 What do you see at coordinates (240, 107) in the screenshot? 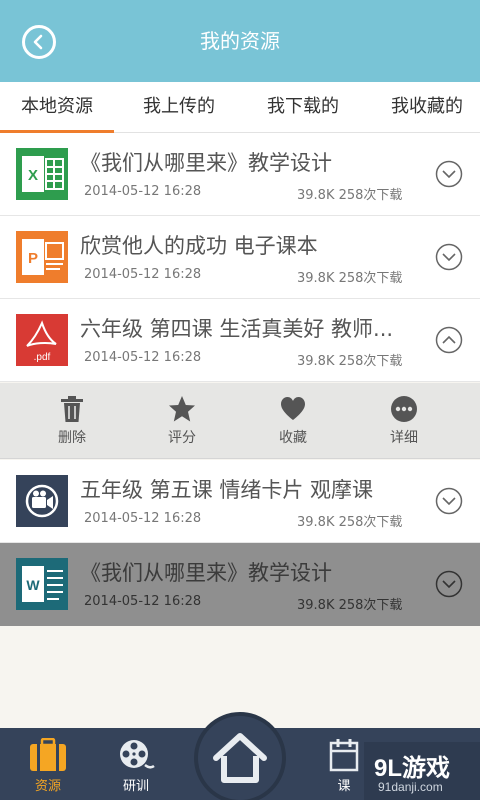
I see `tab-bar: 本地资源 我上传的 我下载的 我收藏的` at bounding box center [240, 107].